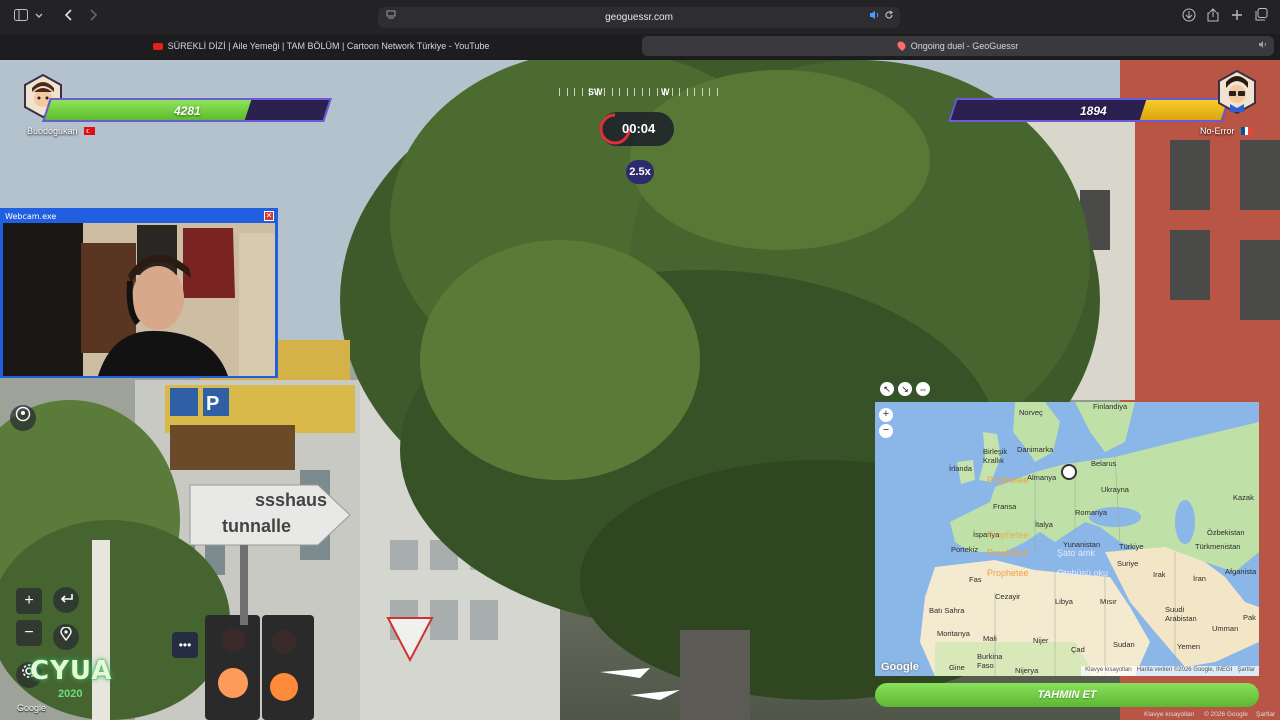  I want to click on map-label: Romanya, so click(1091, 512).